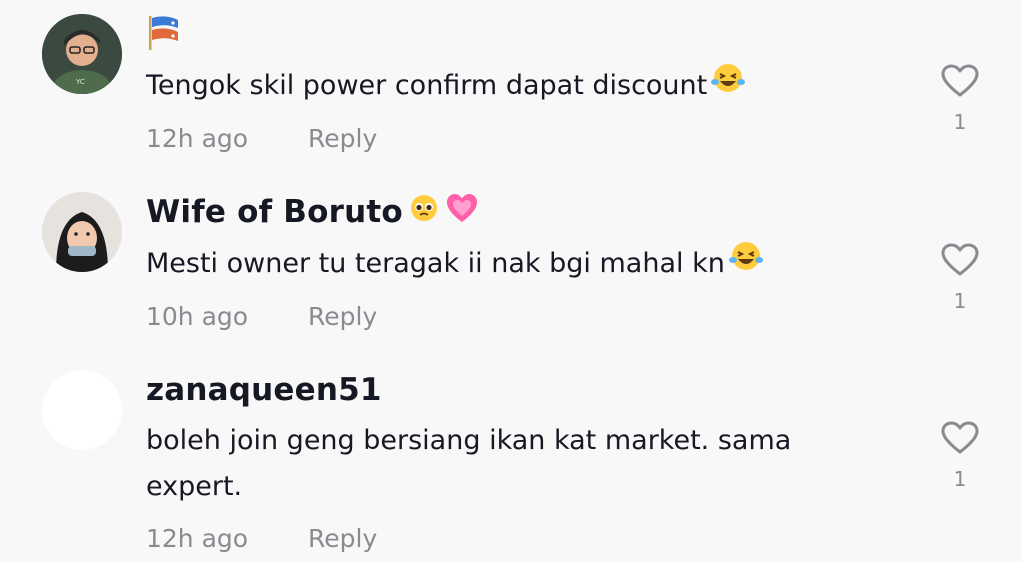 The image size is (1022, 562). Describe the element at coordinates (197, 316) in the screenshot. I see `timestamp: 10h ago` at that location.